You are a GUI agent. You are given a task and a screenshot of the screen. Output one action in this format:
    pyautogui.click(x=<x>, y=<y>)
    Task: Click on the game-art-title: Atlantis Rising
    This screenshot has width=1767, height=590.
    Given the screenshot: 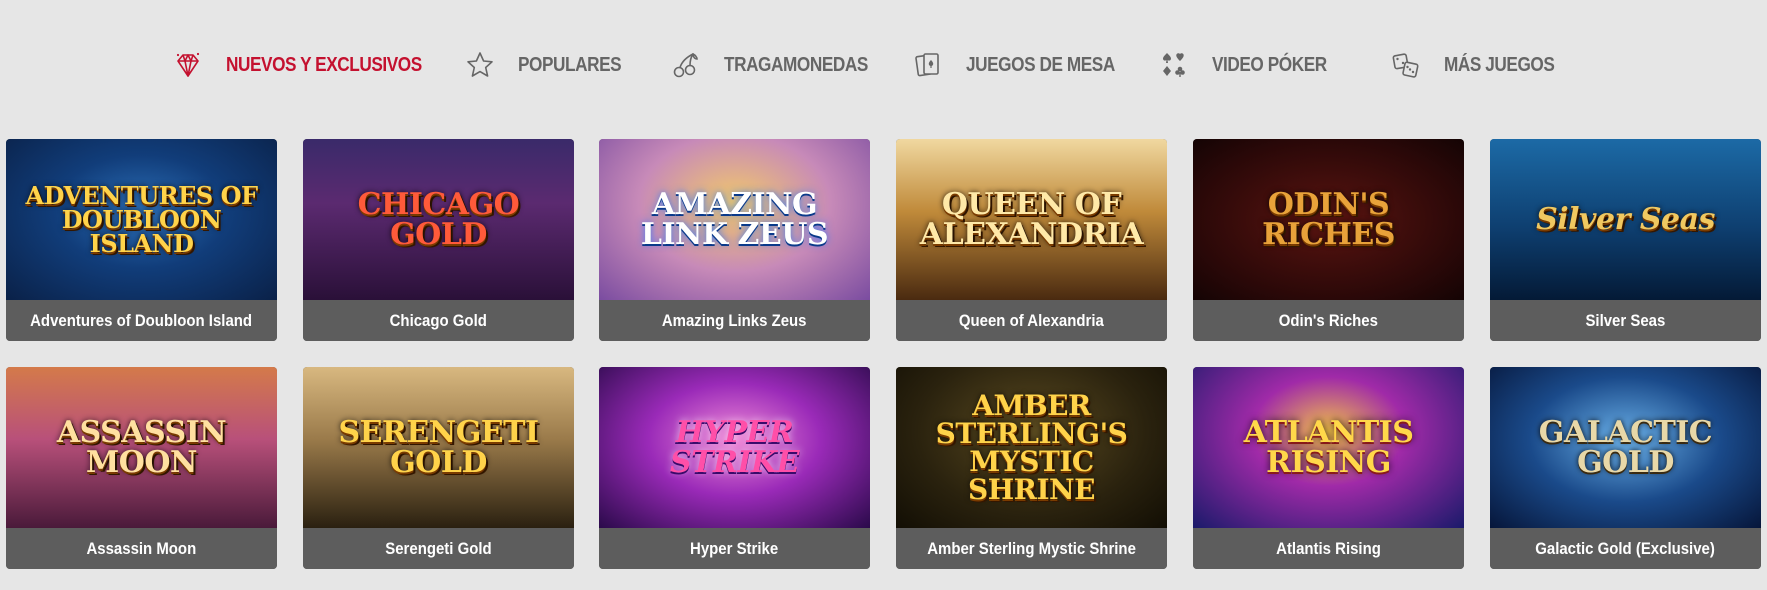 What is the action you would take?
    pyautogui.click(x=1328, y=447)
    